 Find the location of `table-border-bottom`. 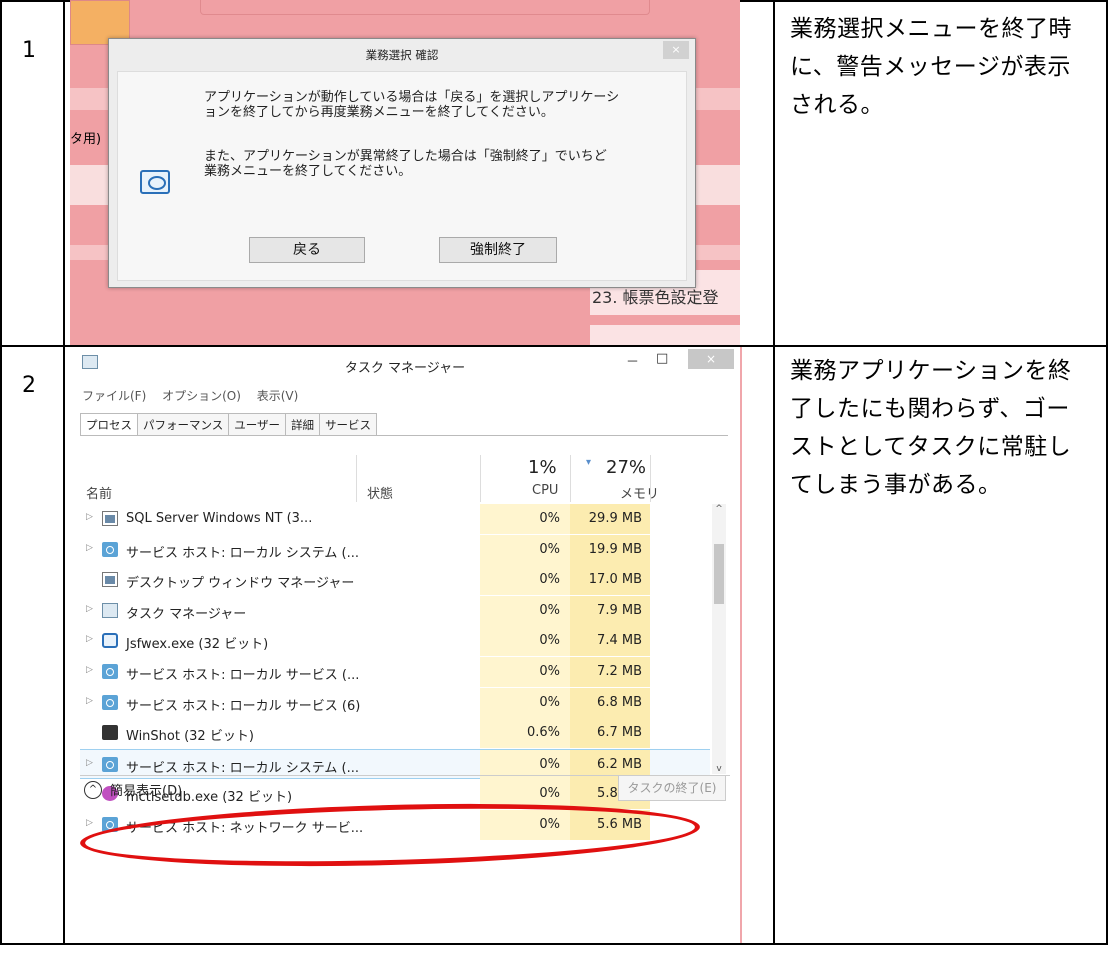

table-border-bottom is located at coordinates (554, 944).